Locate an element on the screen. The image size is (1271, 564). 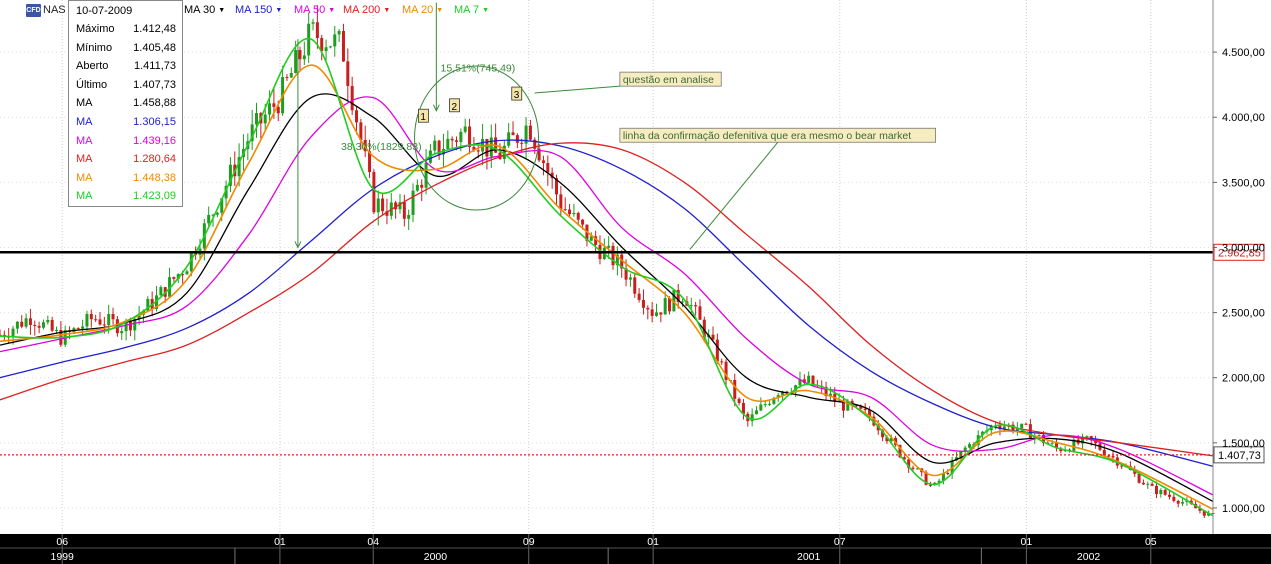
ma-button-ma-20: MA 20 ▼ is located at coordinates (422, 10).